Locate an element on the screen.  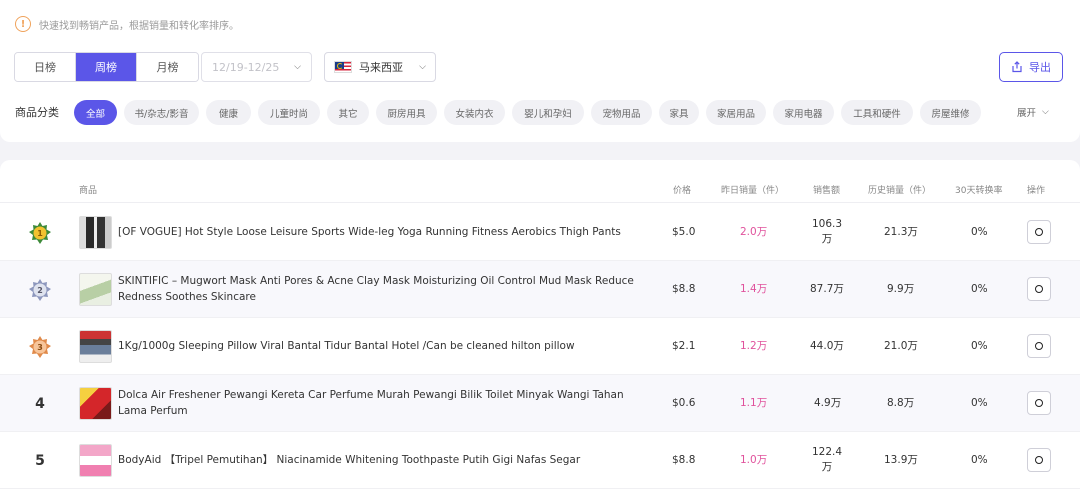
chip-pet-supplies: 宠物用品 is located at coordinates (621, 112).